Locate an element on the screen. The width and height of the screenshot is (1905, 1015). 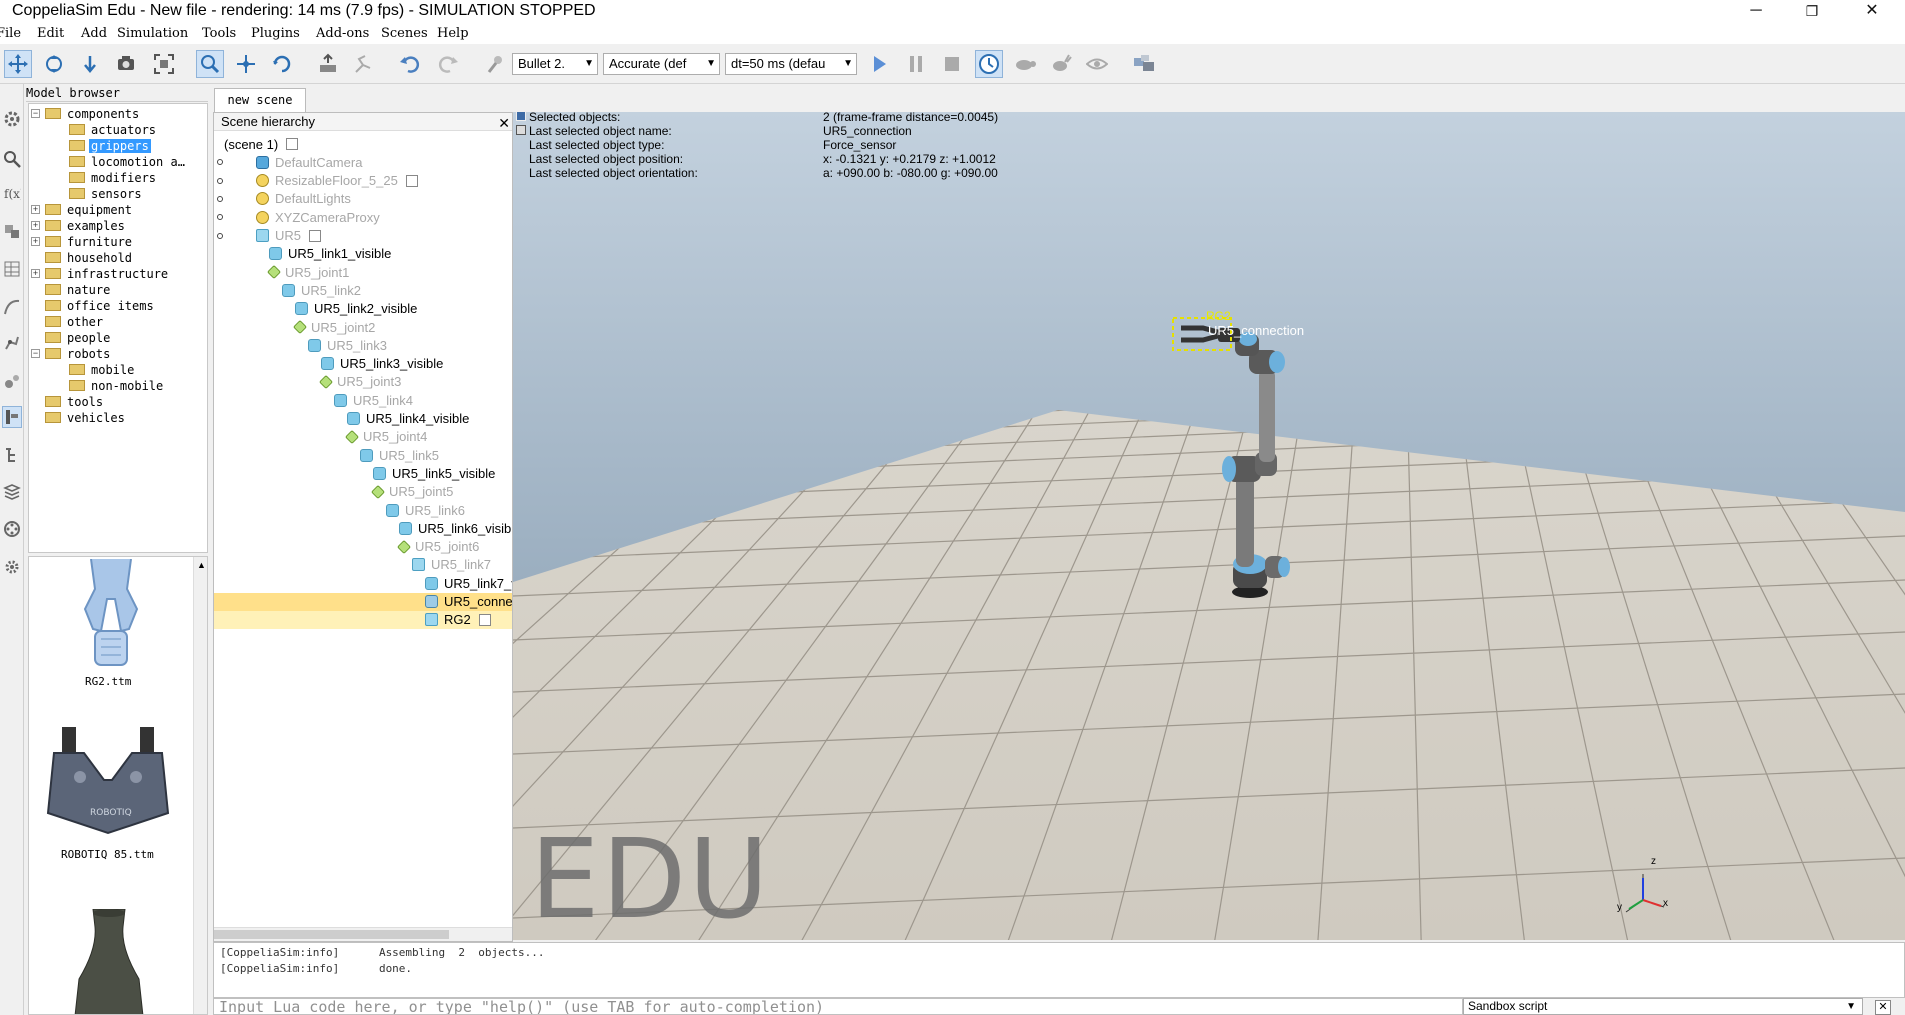
robotiq-gripper-thumbnail: ROBOTIQ is located at coordinates (109, 782).